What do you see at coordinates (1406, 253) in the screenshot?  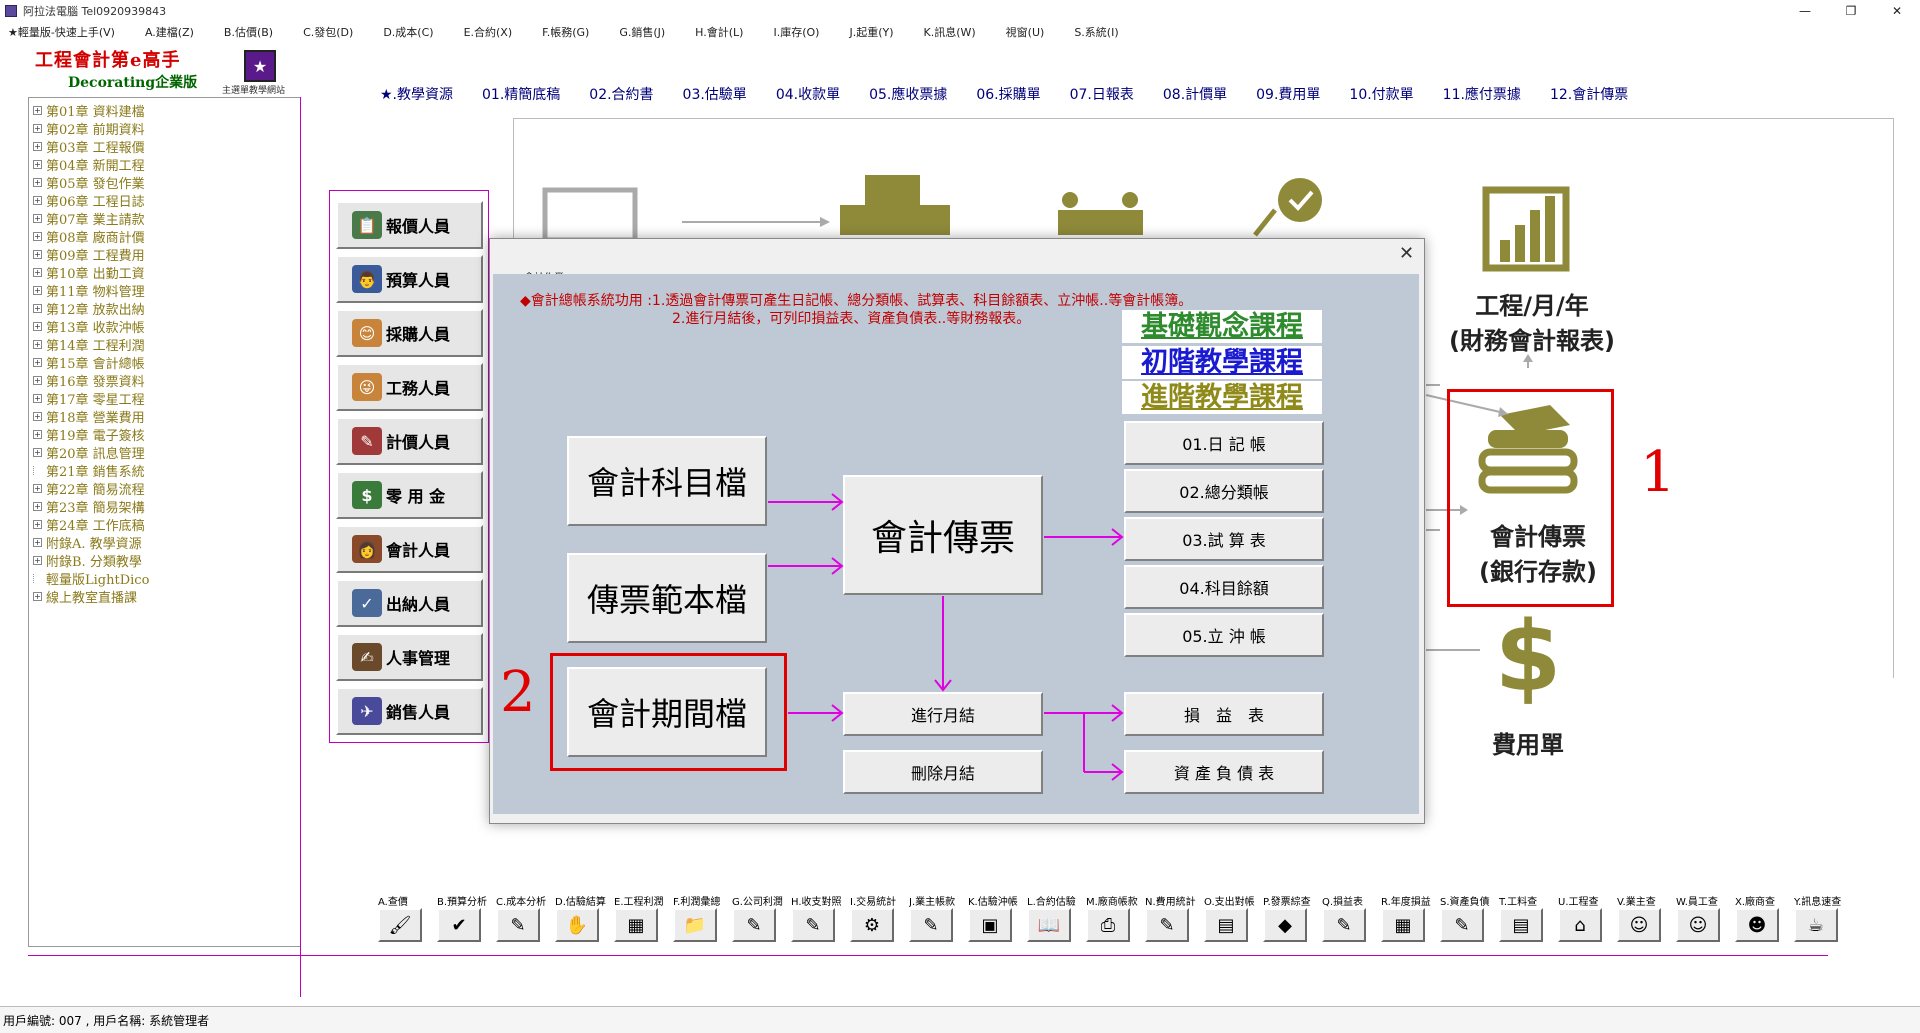 I see `dialog-close-button: ✕` at bounding box center [1406, 253].